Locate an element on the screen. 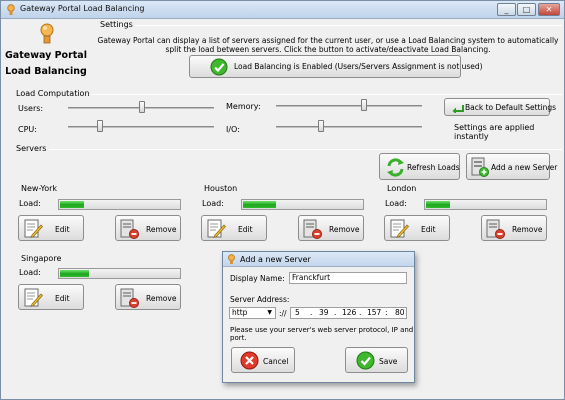  refresh-loads-button: Refresh Loads is located at coordinates (419, 166).